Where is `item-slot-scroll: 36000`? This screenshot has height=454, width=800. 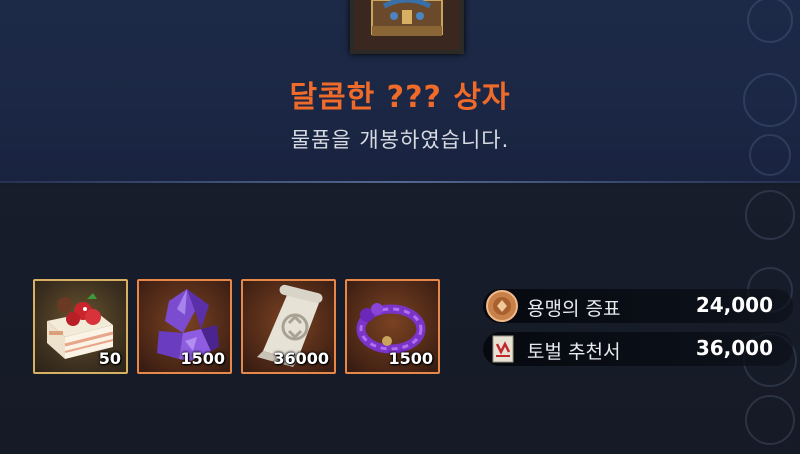
item-slot-scroll: 36000 is located at coordinates (288, 326).